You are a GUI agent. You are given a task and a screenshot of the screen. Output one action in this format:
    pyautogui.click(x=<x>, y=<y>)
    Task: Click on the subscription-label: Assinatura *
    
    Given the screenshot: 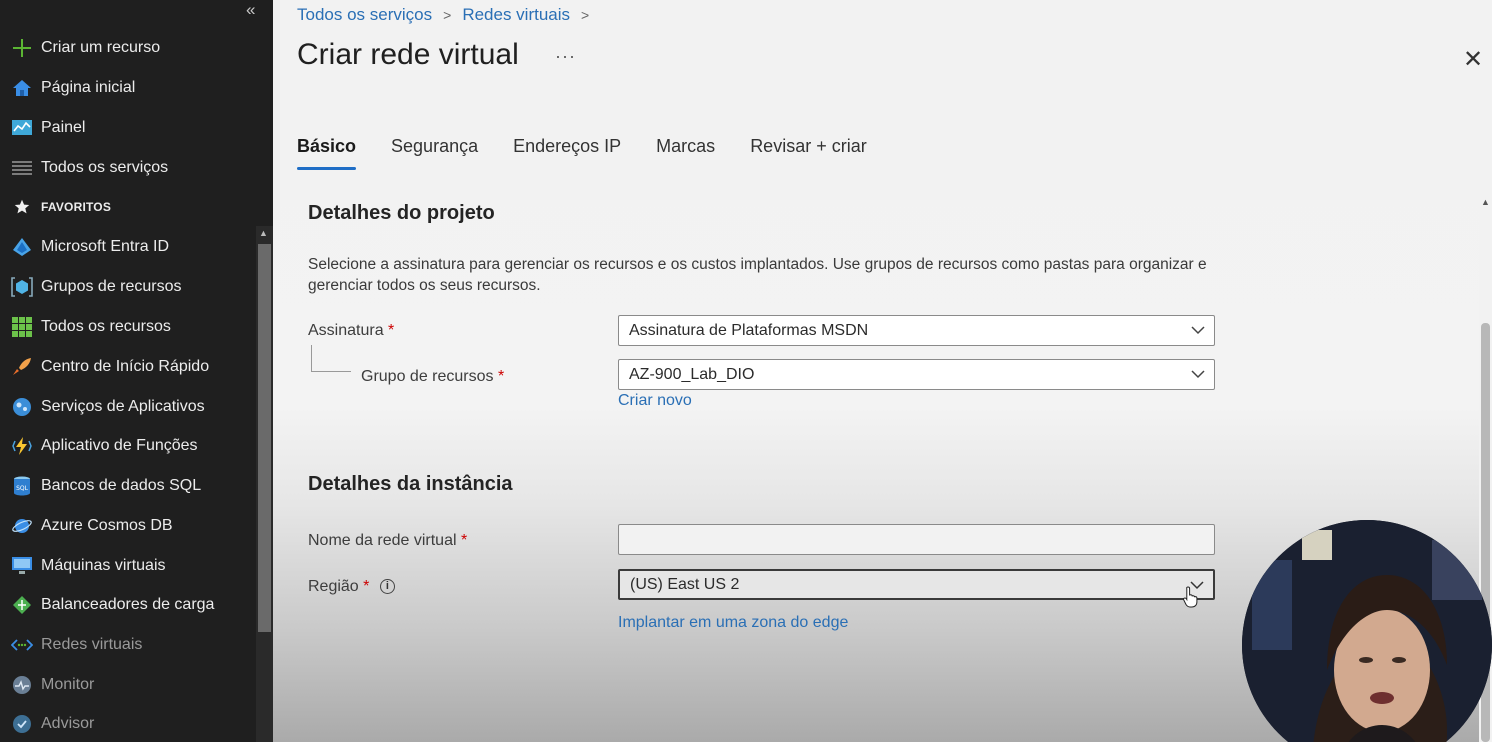 What is the action you would take?
    pyautogui.click(x=351, y=331)
    